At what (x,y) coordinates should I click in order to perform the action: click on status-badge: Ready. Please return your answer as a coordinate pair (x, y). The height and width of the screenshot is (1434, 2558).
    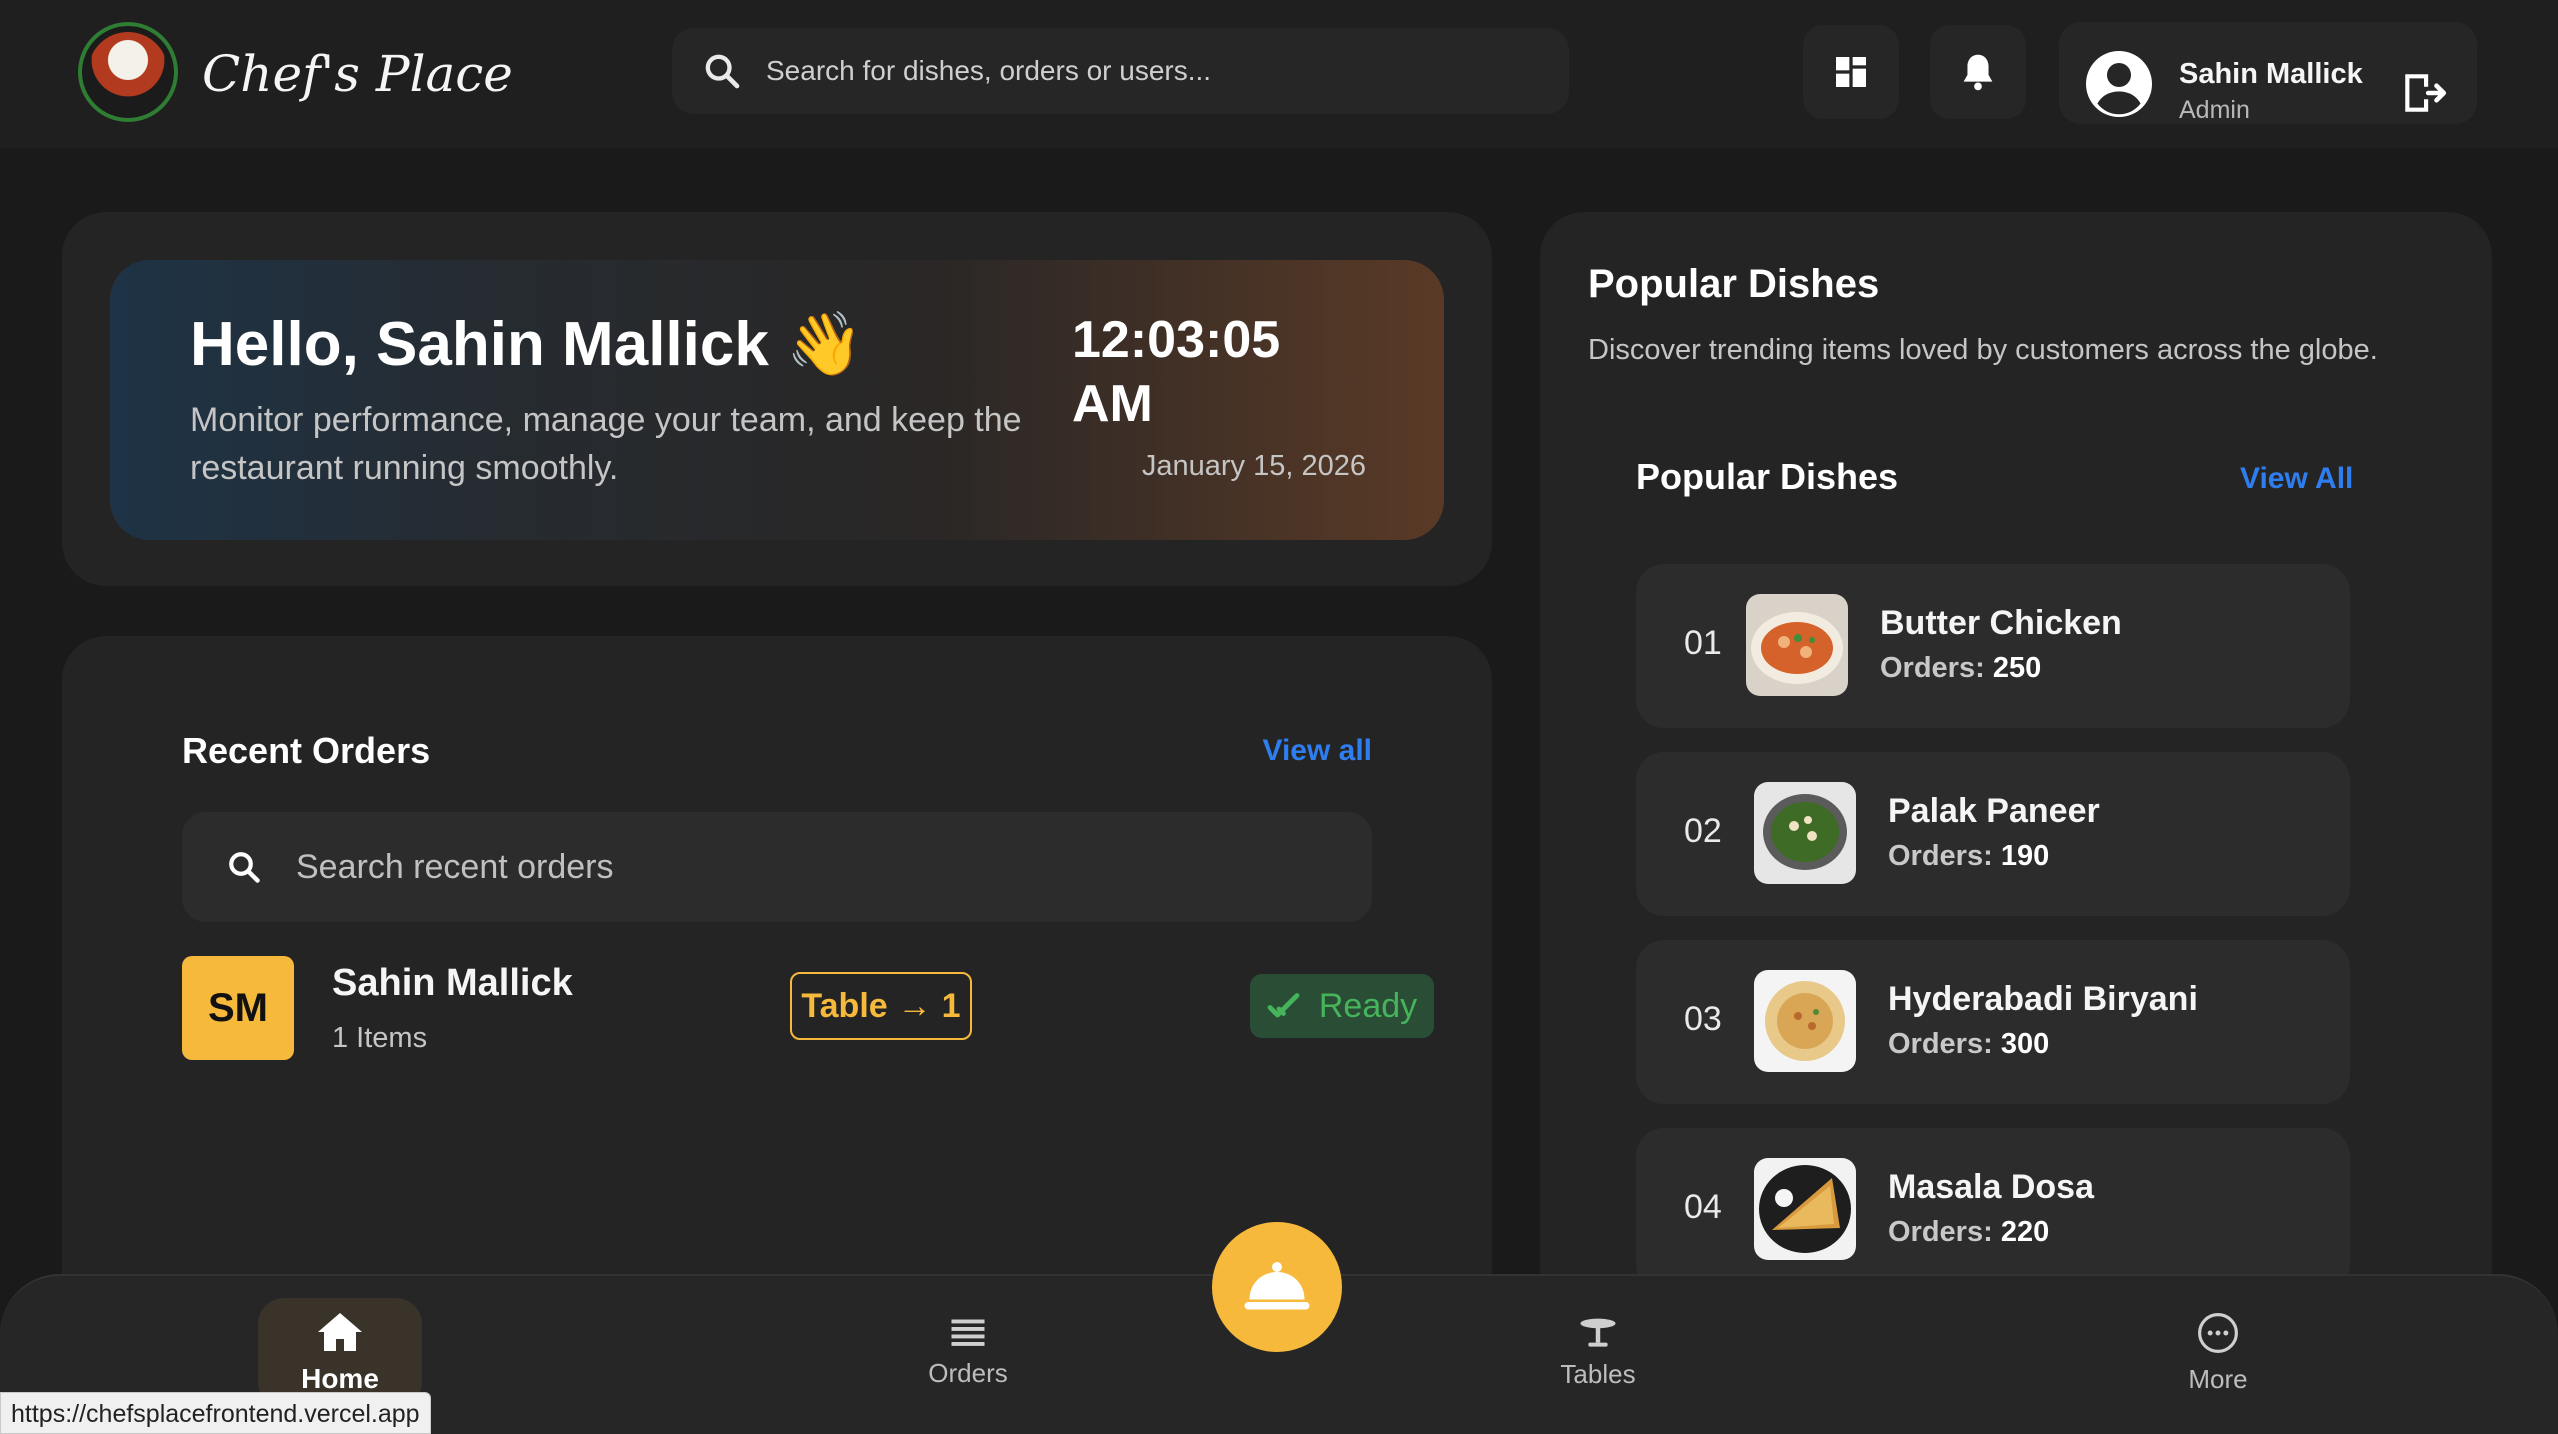
    Looking at the image, I should click on (1342, 1006).